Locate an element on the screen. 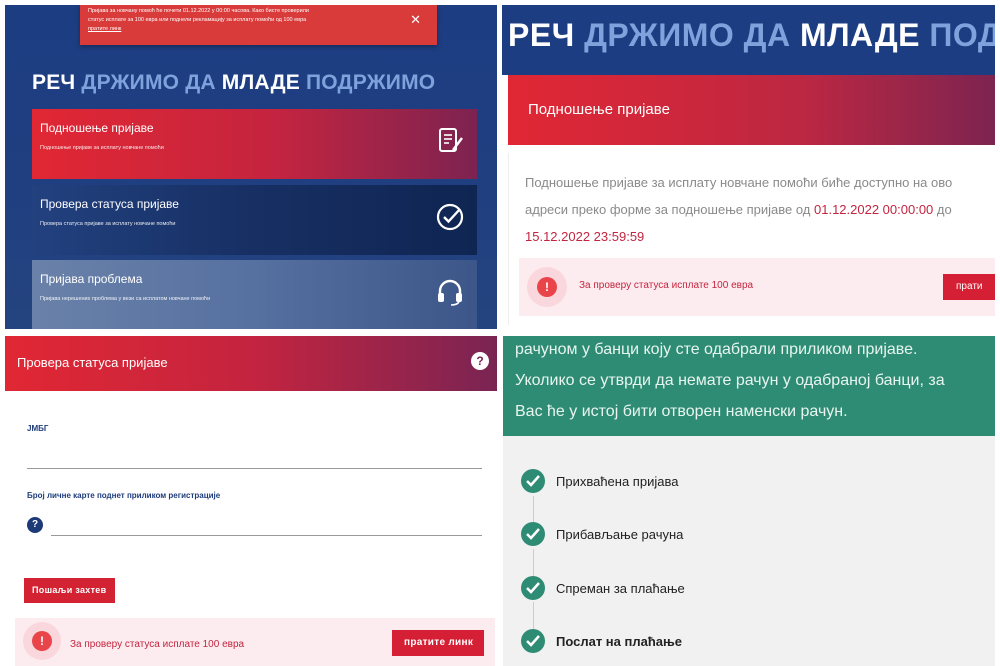 The width and height of the screenshot is (1000, 666). jmbg-field is located at coordinates (254, 468).